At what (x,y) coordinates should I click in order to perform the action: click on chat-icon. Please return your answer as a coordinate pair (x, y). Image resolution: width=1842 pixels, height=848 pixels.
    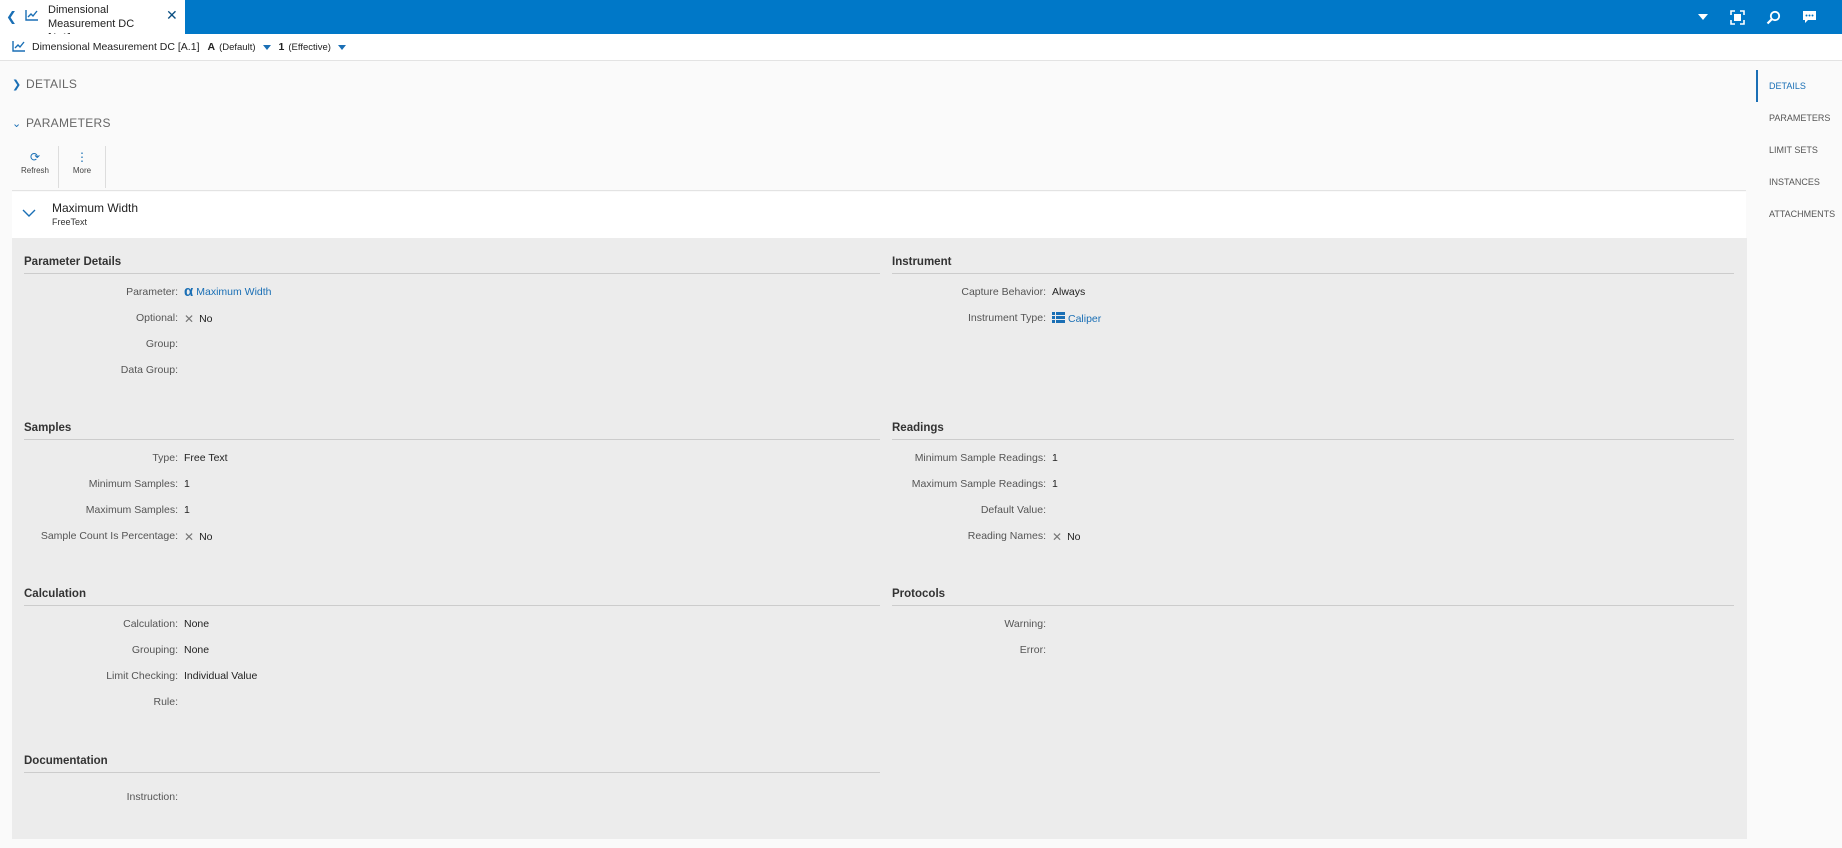
    Looking at the image, I should click on (1809, 17).